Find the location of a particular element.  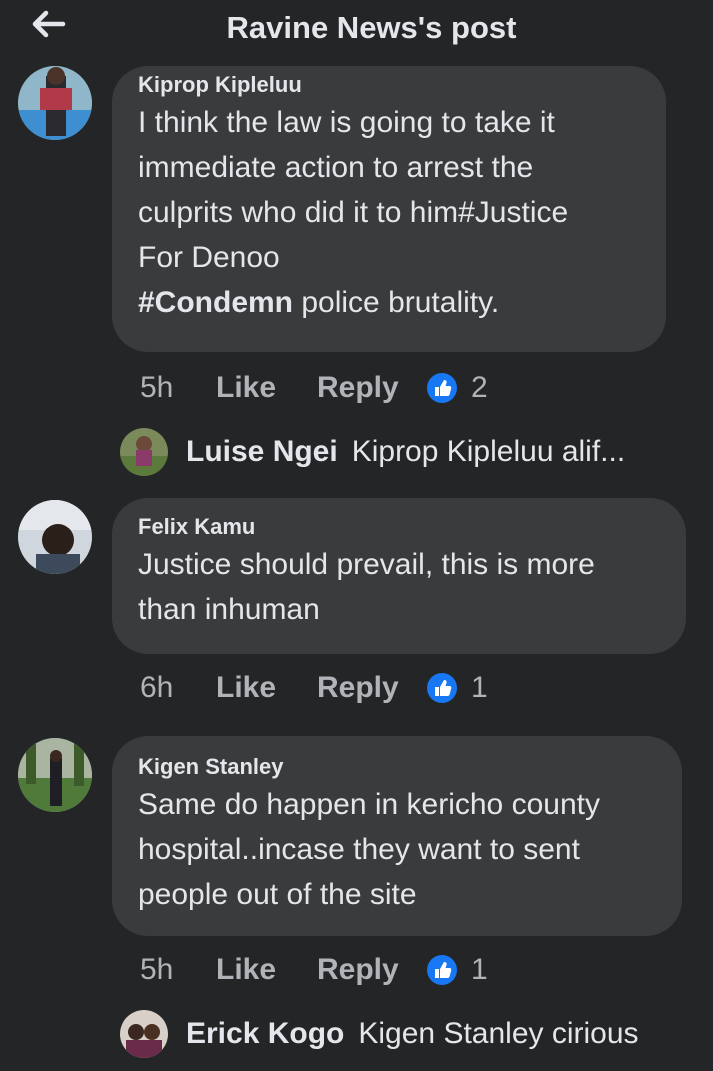

comment-author: Felix Kamu is located at coordinates (412, 527).